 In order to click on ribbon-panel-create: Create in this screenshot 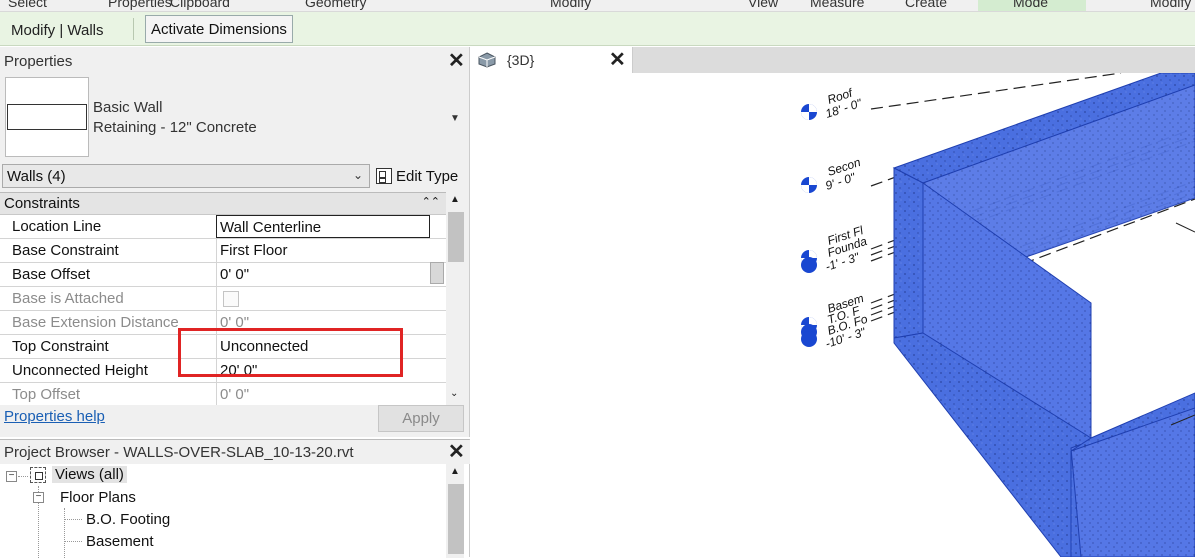, I will do `click(926, 5)`.